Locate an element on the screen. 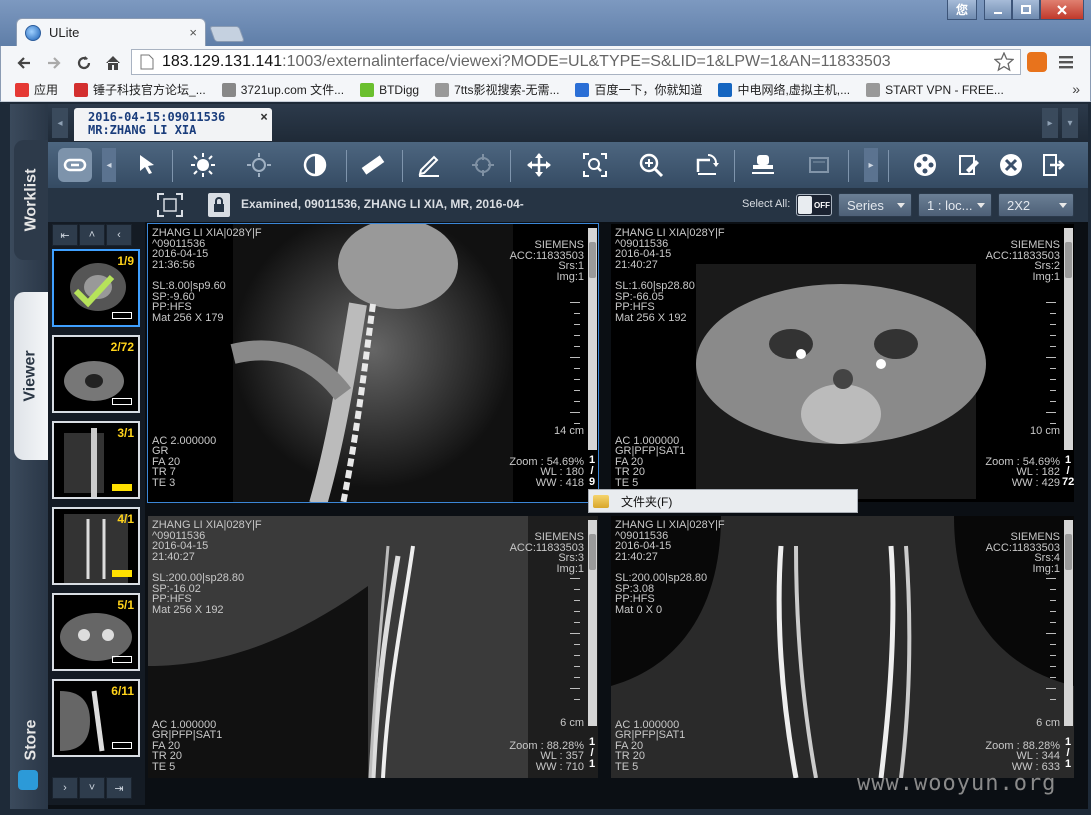 The image size is (1091, 815). study-tab: 2016-04-15:09011536 MR:ZHANG LI XIA × is located at coordinates (173, 124).